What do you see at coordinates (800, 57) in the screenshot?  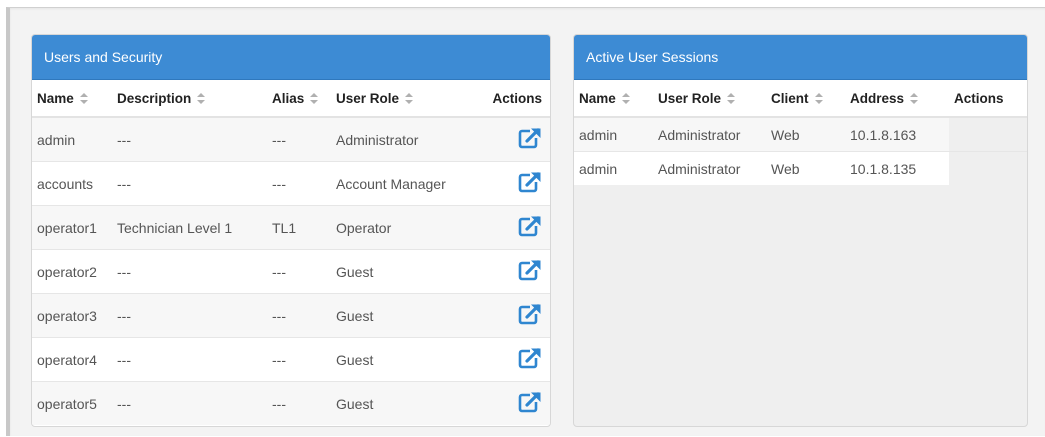 I see `active-sessions-header: Active User Sessions` at bounding box center [800, 57].